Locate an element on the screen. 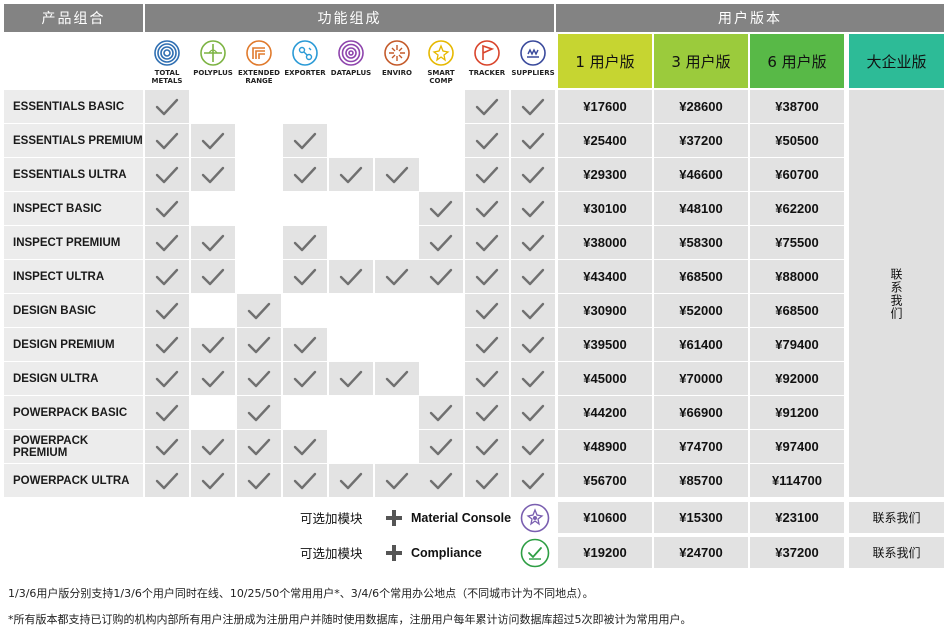  price-cell-tier-2: ¥70000 is located at coordinates (701, 379).